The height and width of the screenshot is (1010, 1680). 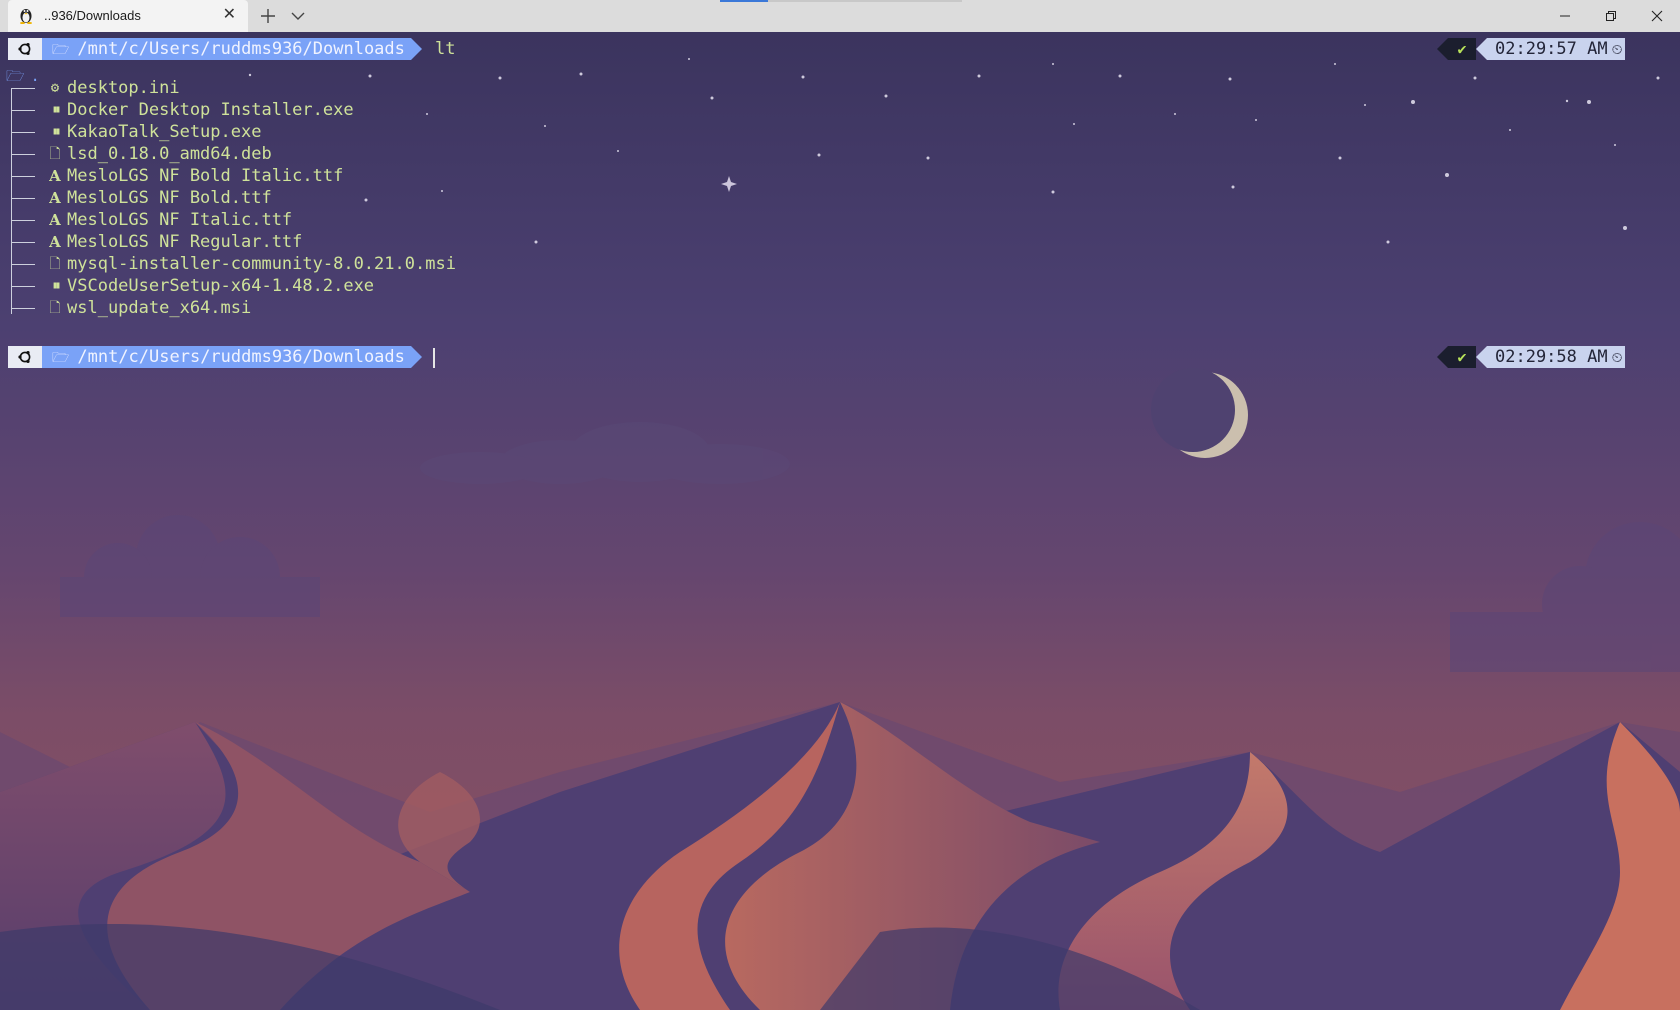 I want to click on file-name: VSCodeUserSetup-x64-1.48.2.exe, so click(x=221, y=286).